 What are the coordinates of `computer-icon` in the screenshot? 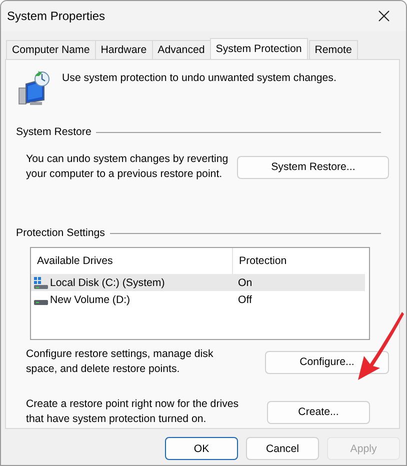 It's located at (35, 88).